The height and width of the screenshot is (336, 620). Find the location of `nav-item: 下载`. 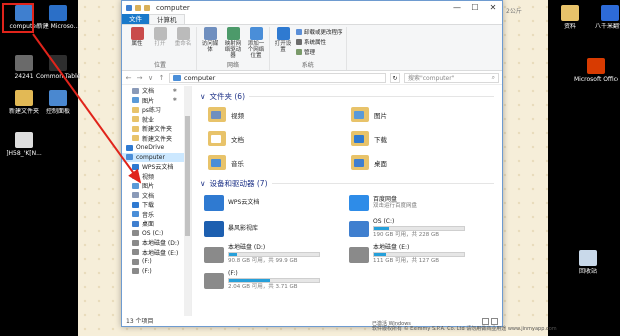

nav-item: 下载 is located at coordinates (156, 205).